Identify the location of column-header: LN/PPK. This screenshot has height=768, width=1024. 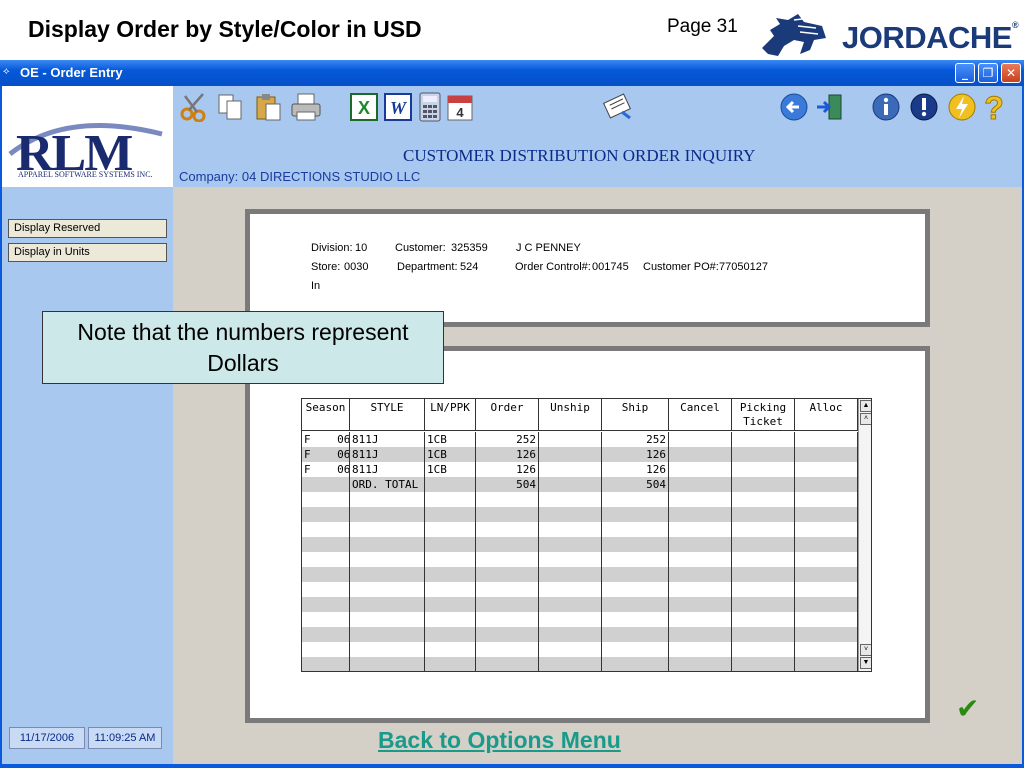
(450, 415).